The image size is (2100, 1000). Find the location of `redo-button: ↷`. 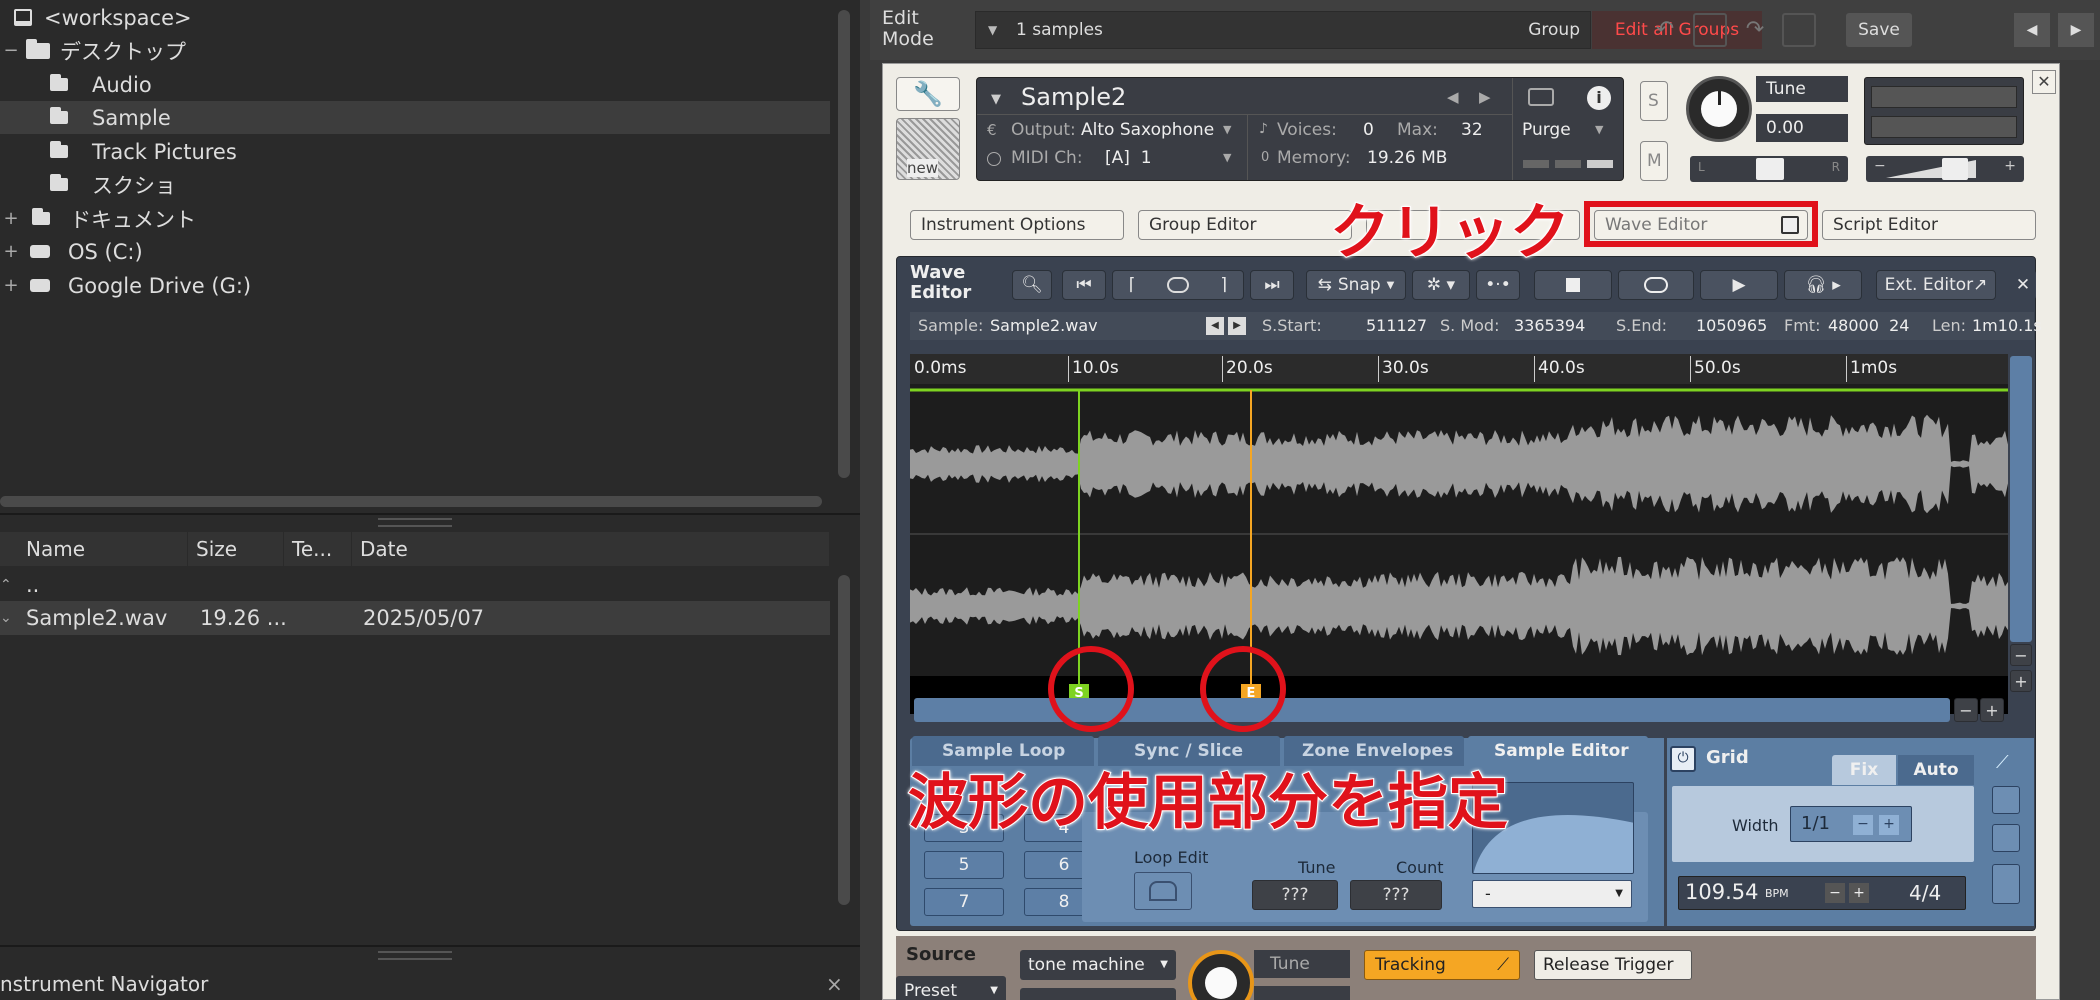

redo-button: ↷ is located at coordinates (1755, 30).